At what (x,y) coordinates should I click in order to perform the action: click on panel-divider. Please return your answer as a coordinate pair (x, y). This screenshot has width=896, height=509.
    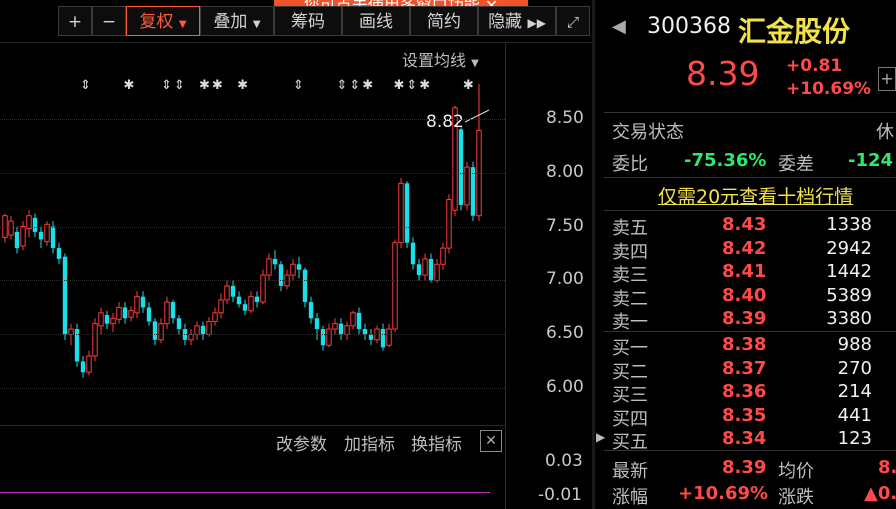
    Looking at the image, I should click on (593, 254).